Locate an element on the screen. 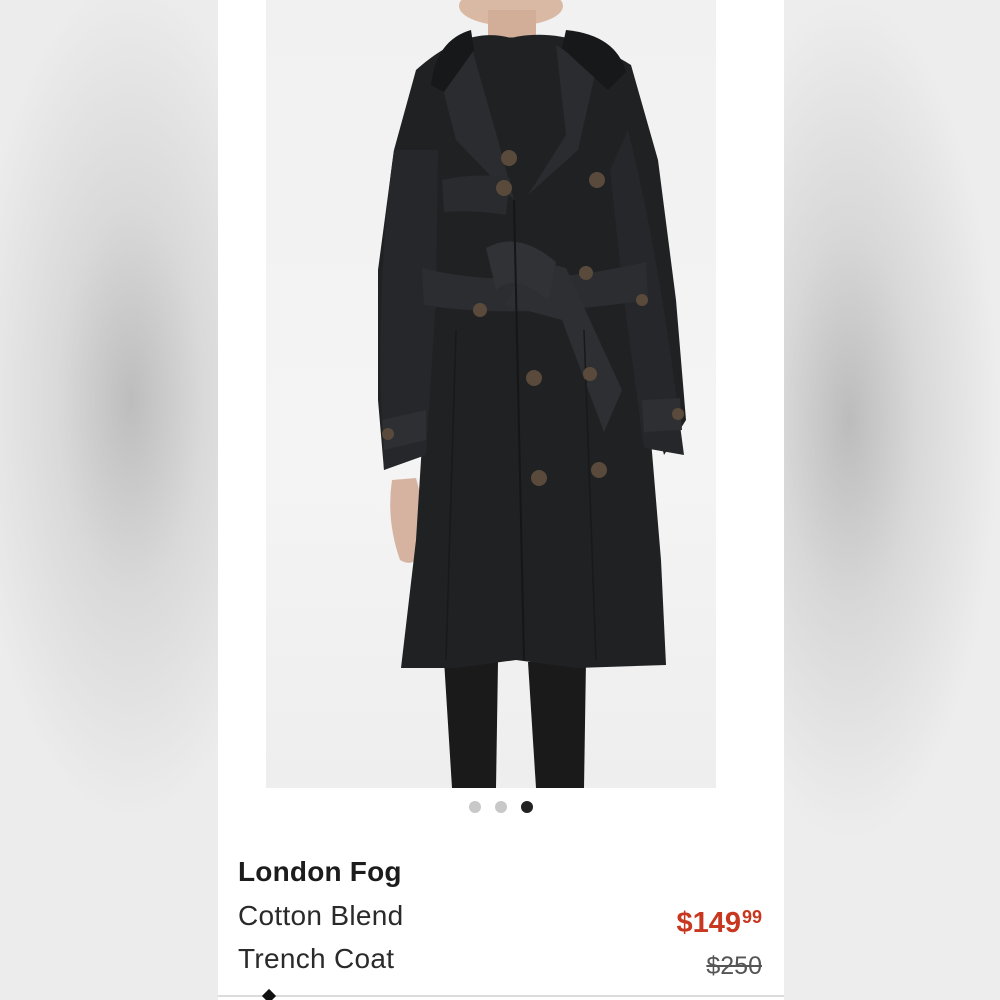  sale-price-cents: 99 is located at coordinates (751, 917).